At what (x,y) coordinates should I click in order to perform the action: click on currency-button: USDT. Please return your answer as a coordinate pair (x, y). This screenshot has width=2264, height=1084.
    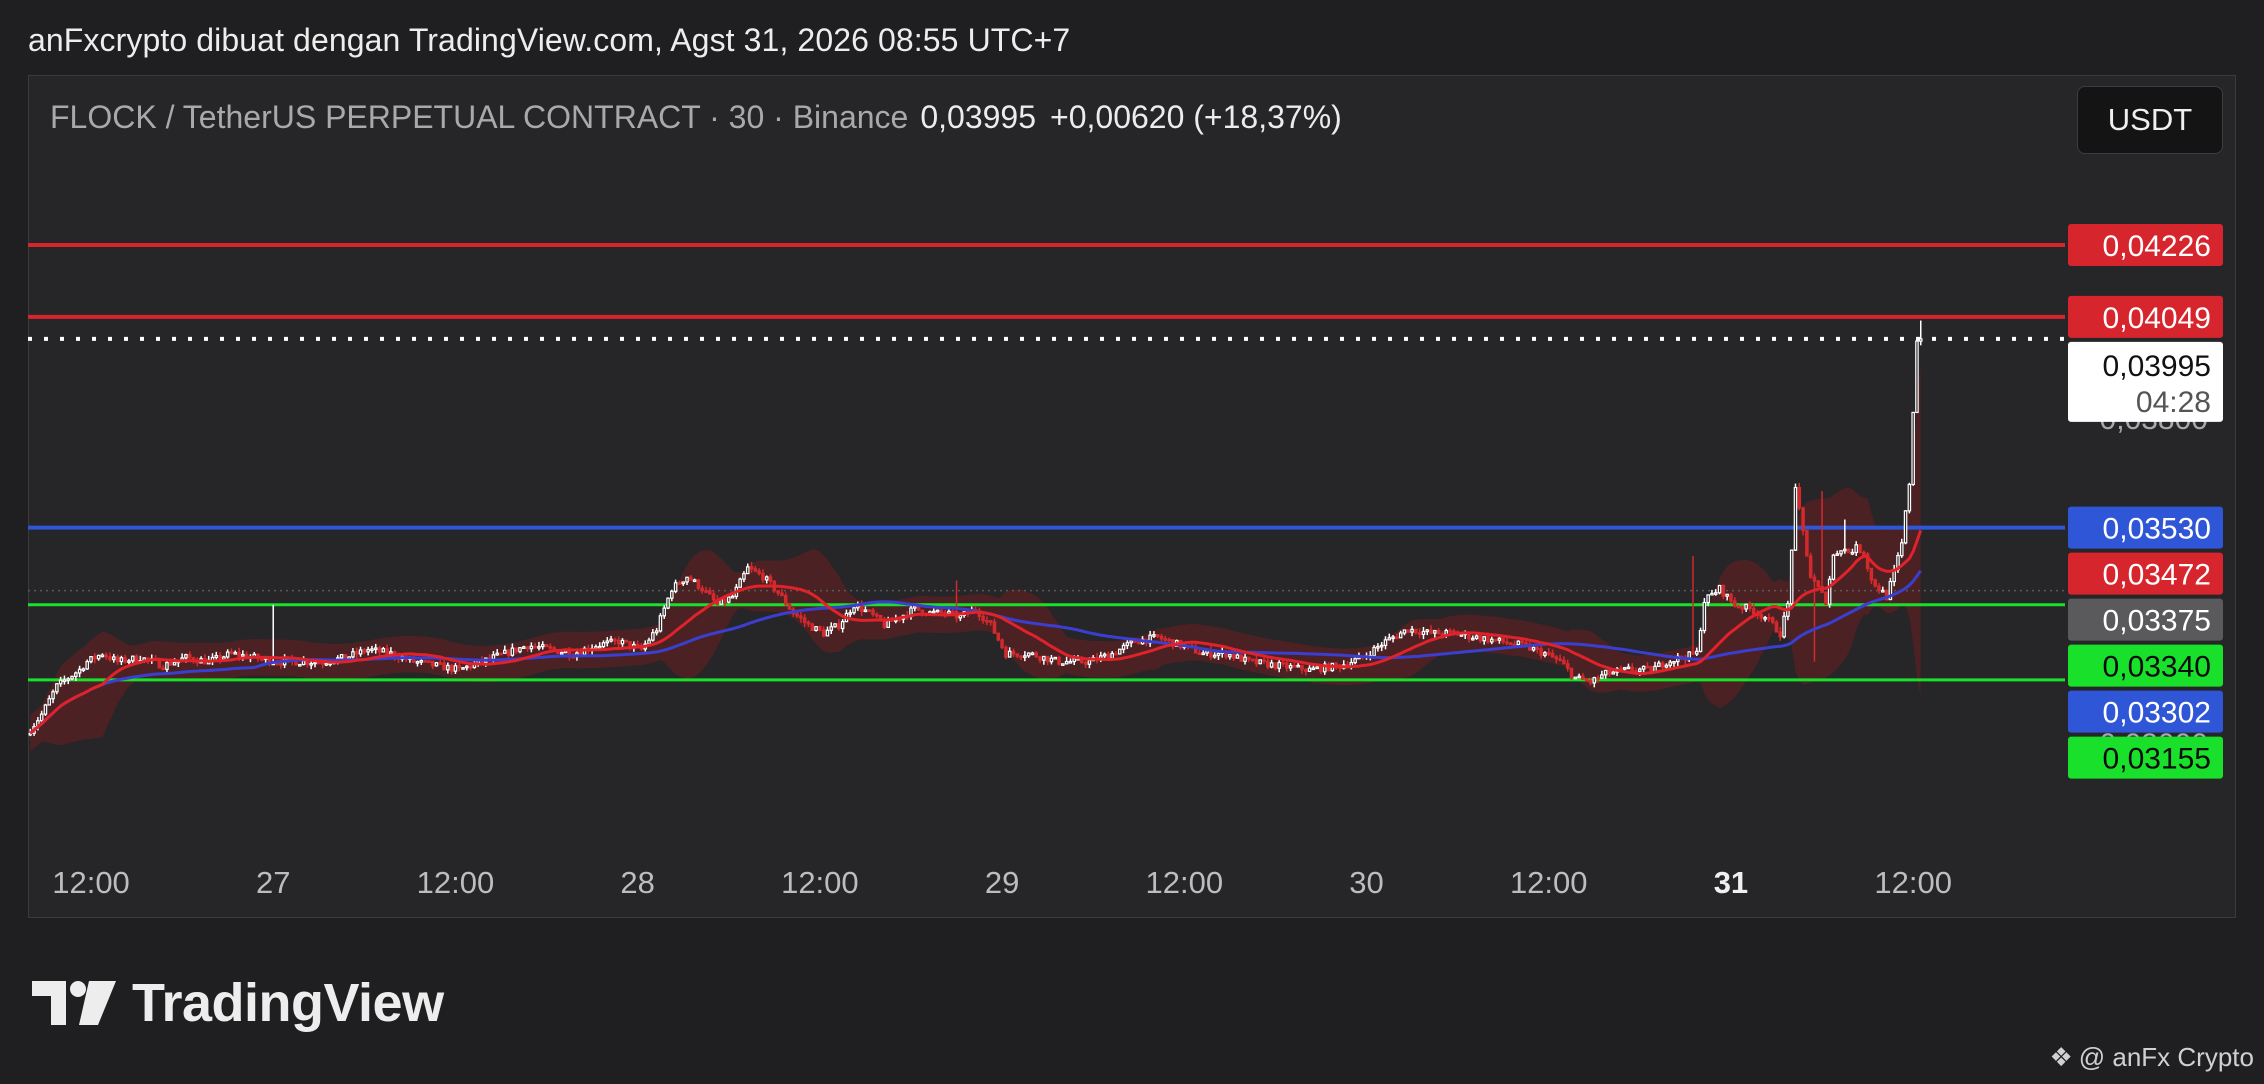
    Looking at the image, I should click on (2150, 120).